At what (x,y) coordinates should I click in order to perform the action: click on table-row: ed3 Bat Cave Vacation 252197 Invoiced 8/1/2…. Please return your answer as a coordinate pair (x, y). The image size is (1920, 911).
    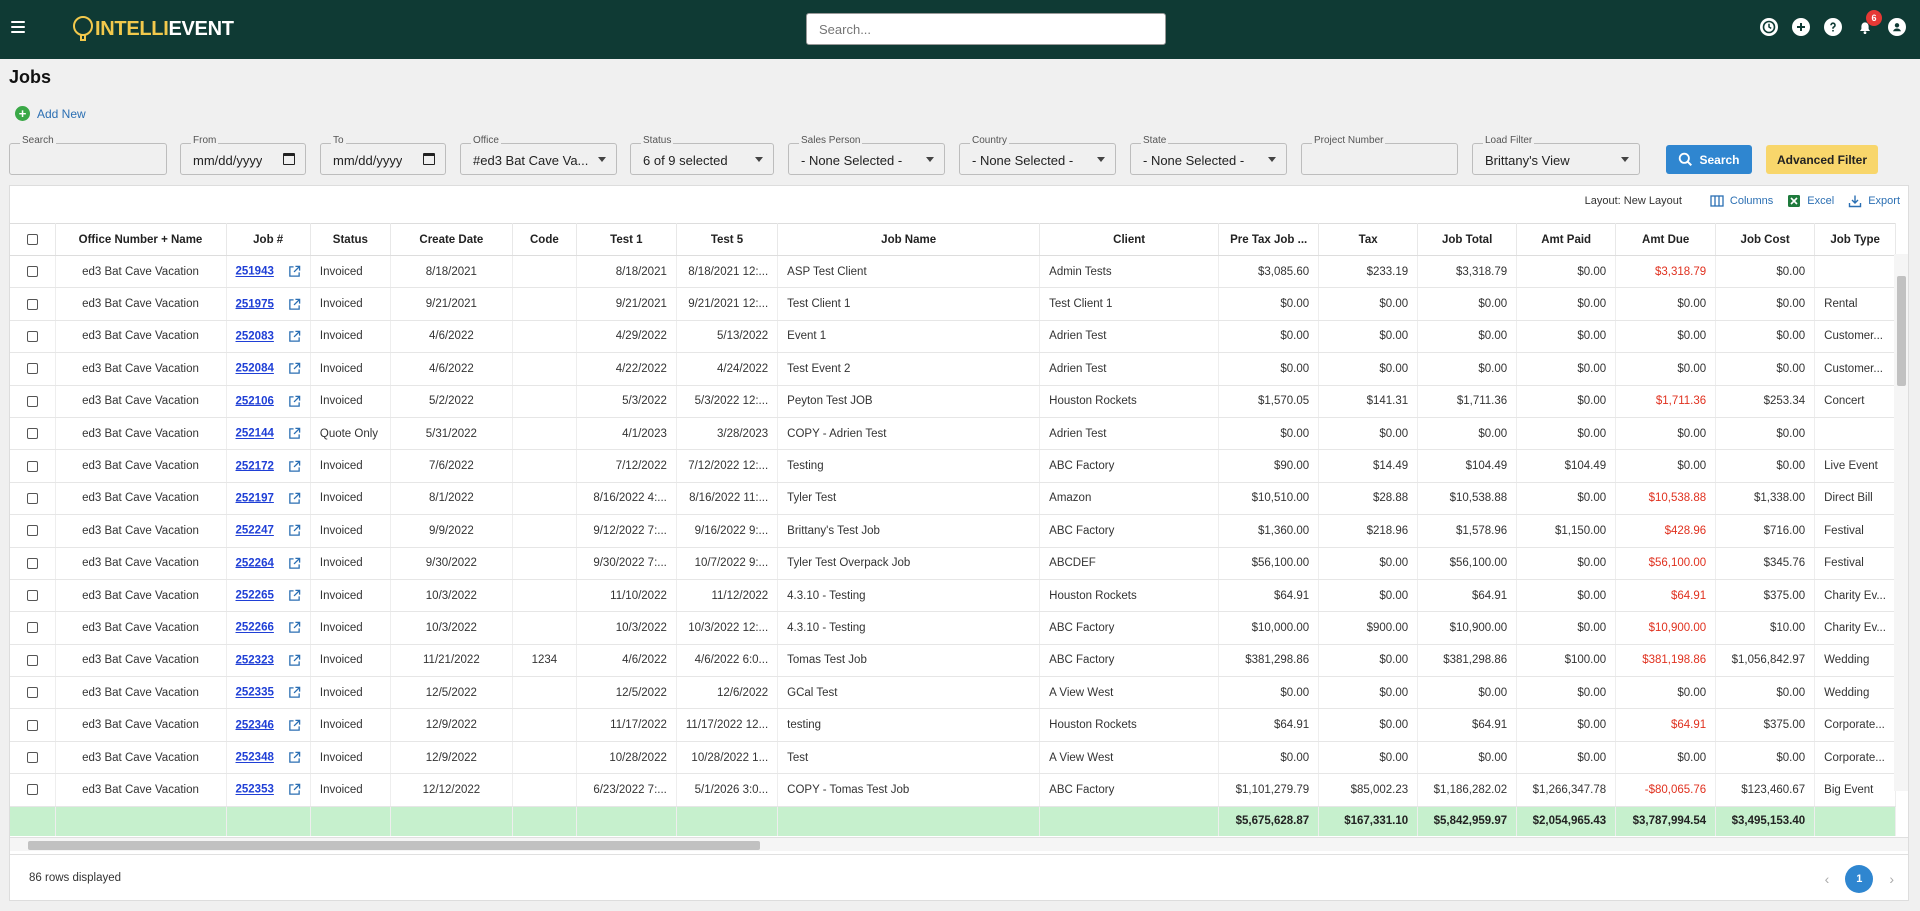
    Looking at the image, I should click on (953, 499).